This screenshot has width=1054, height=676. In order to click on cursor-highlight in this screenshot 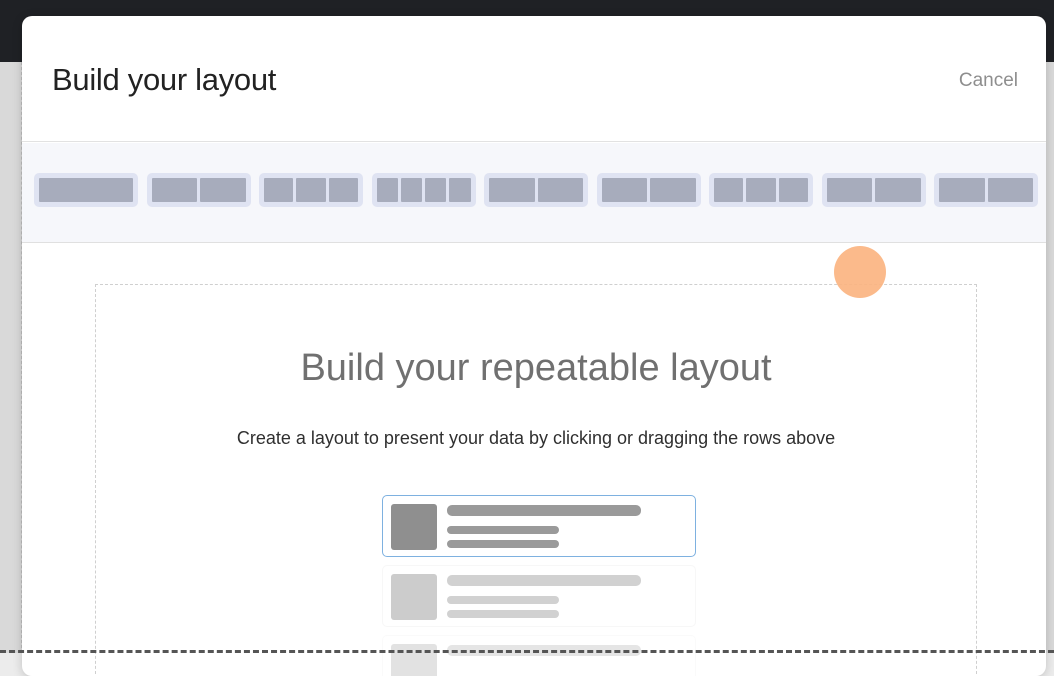, I will do `click(860, 272)`.